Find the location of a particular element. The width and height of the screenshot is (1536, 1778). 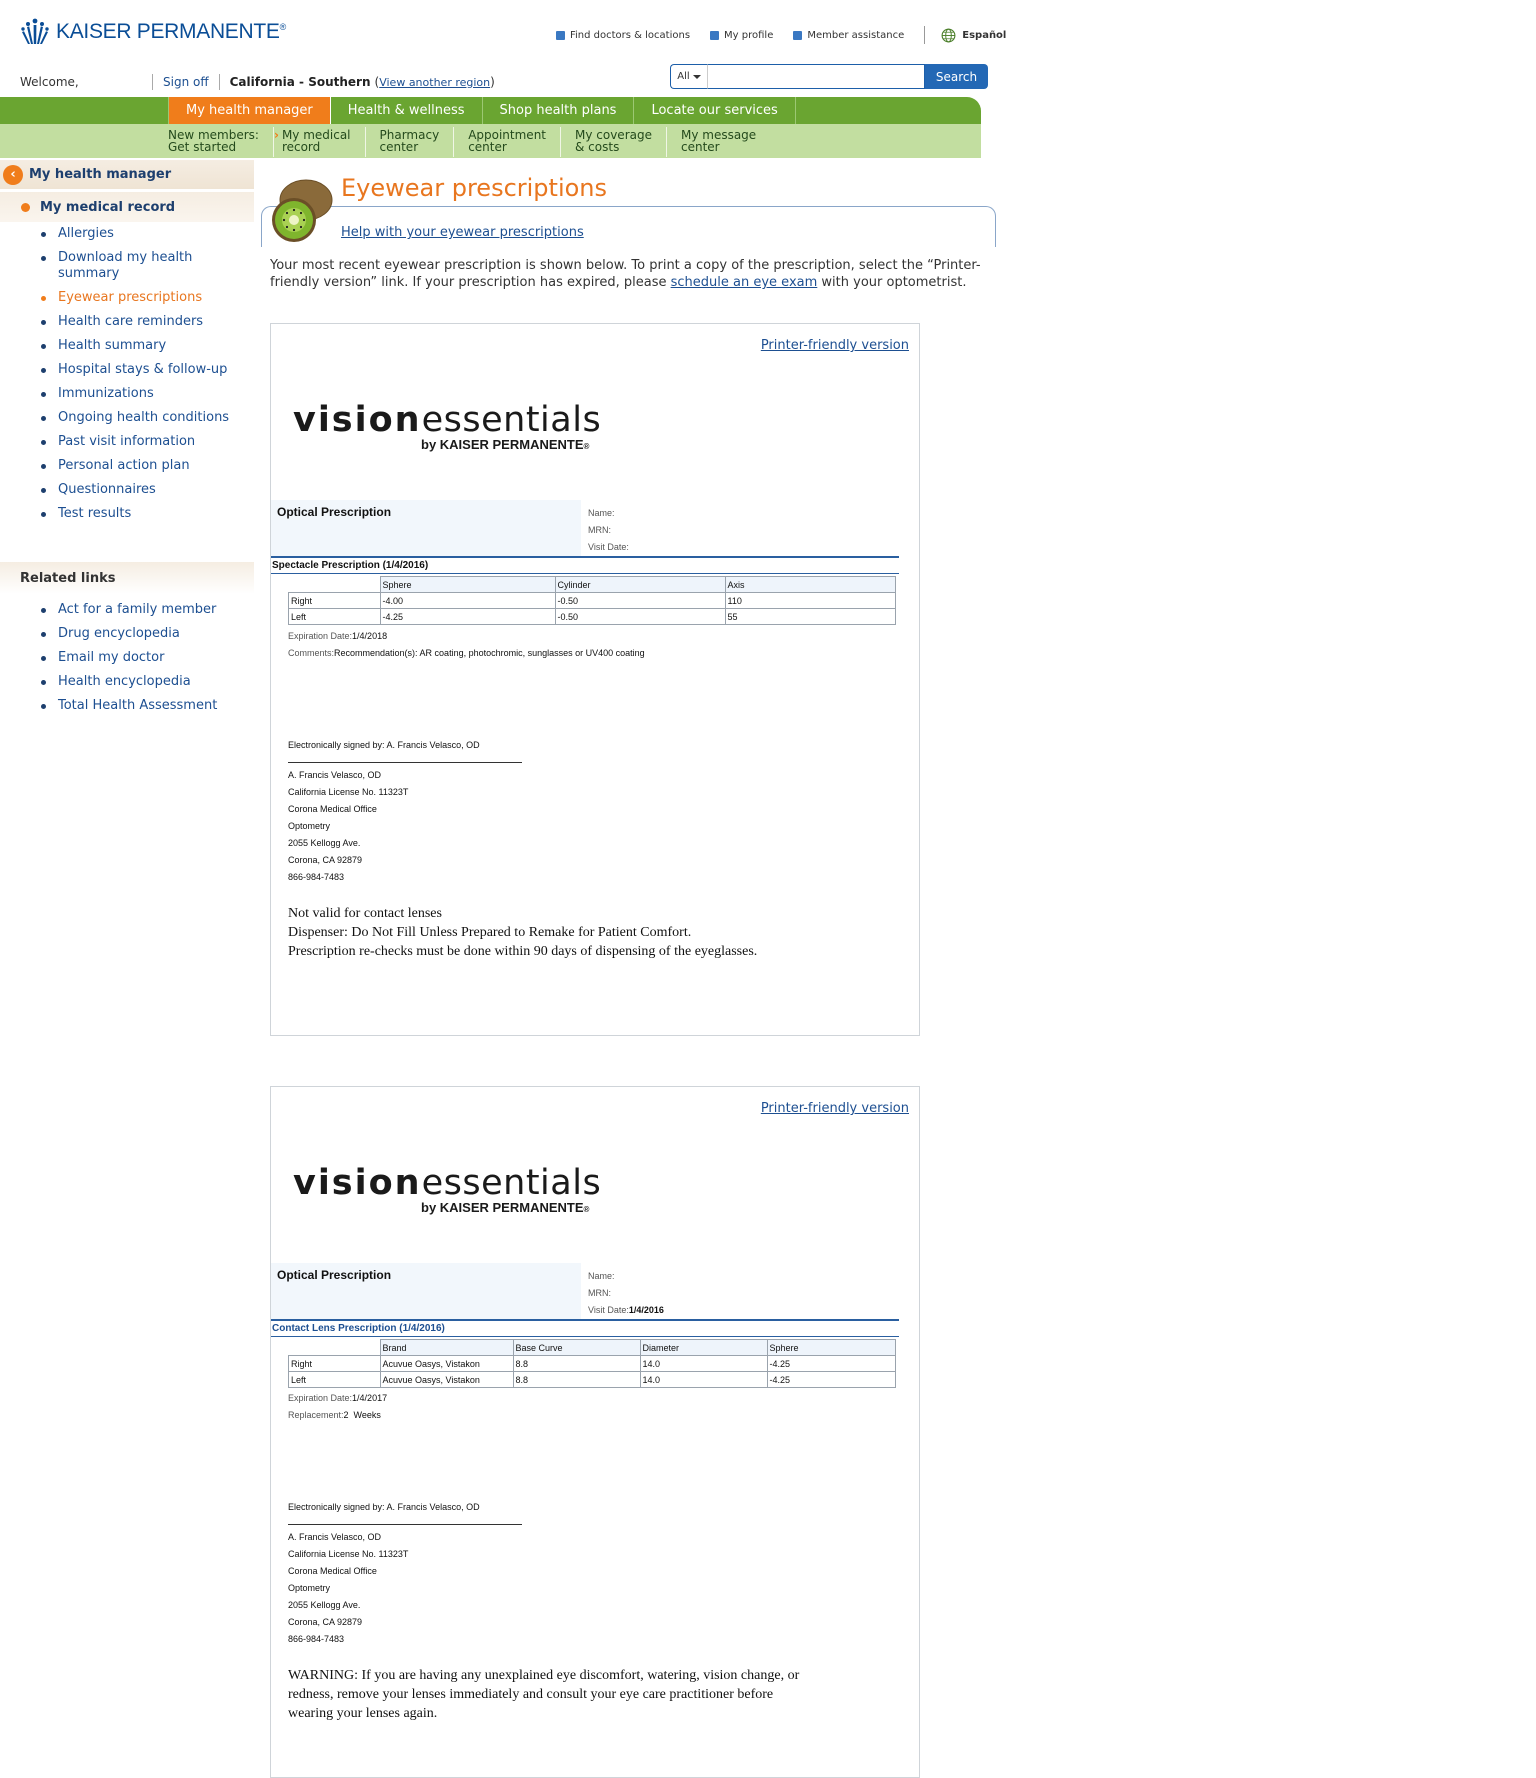

subnav-pharmacy-center: Pharmacy center is located at coordinates (417, 142).